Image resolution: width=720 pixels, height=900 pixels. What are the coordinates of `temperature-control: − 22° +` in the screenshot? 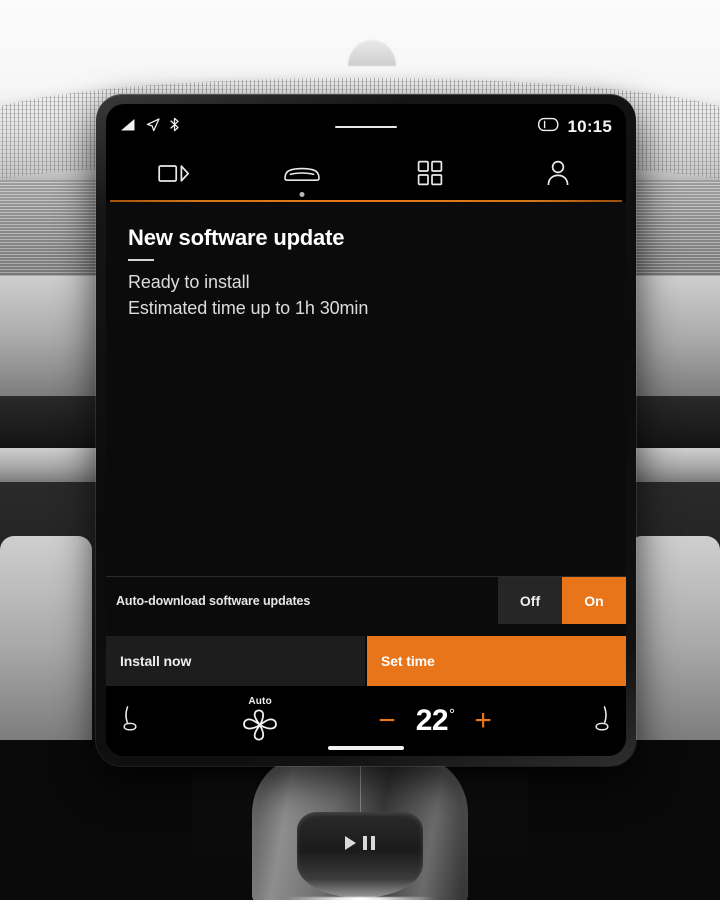 It's located at (435, 721).